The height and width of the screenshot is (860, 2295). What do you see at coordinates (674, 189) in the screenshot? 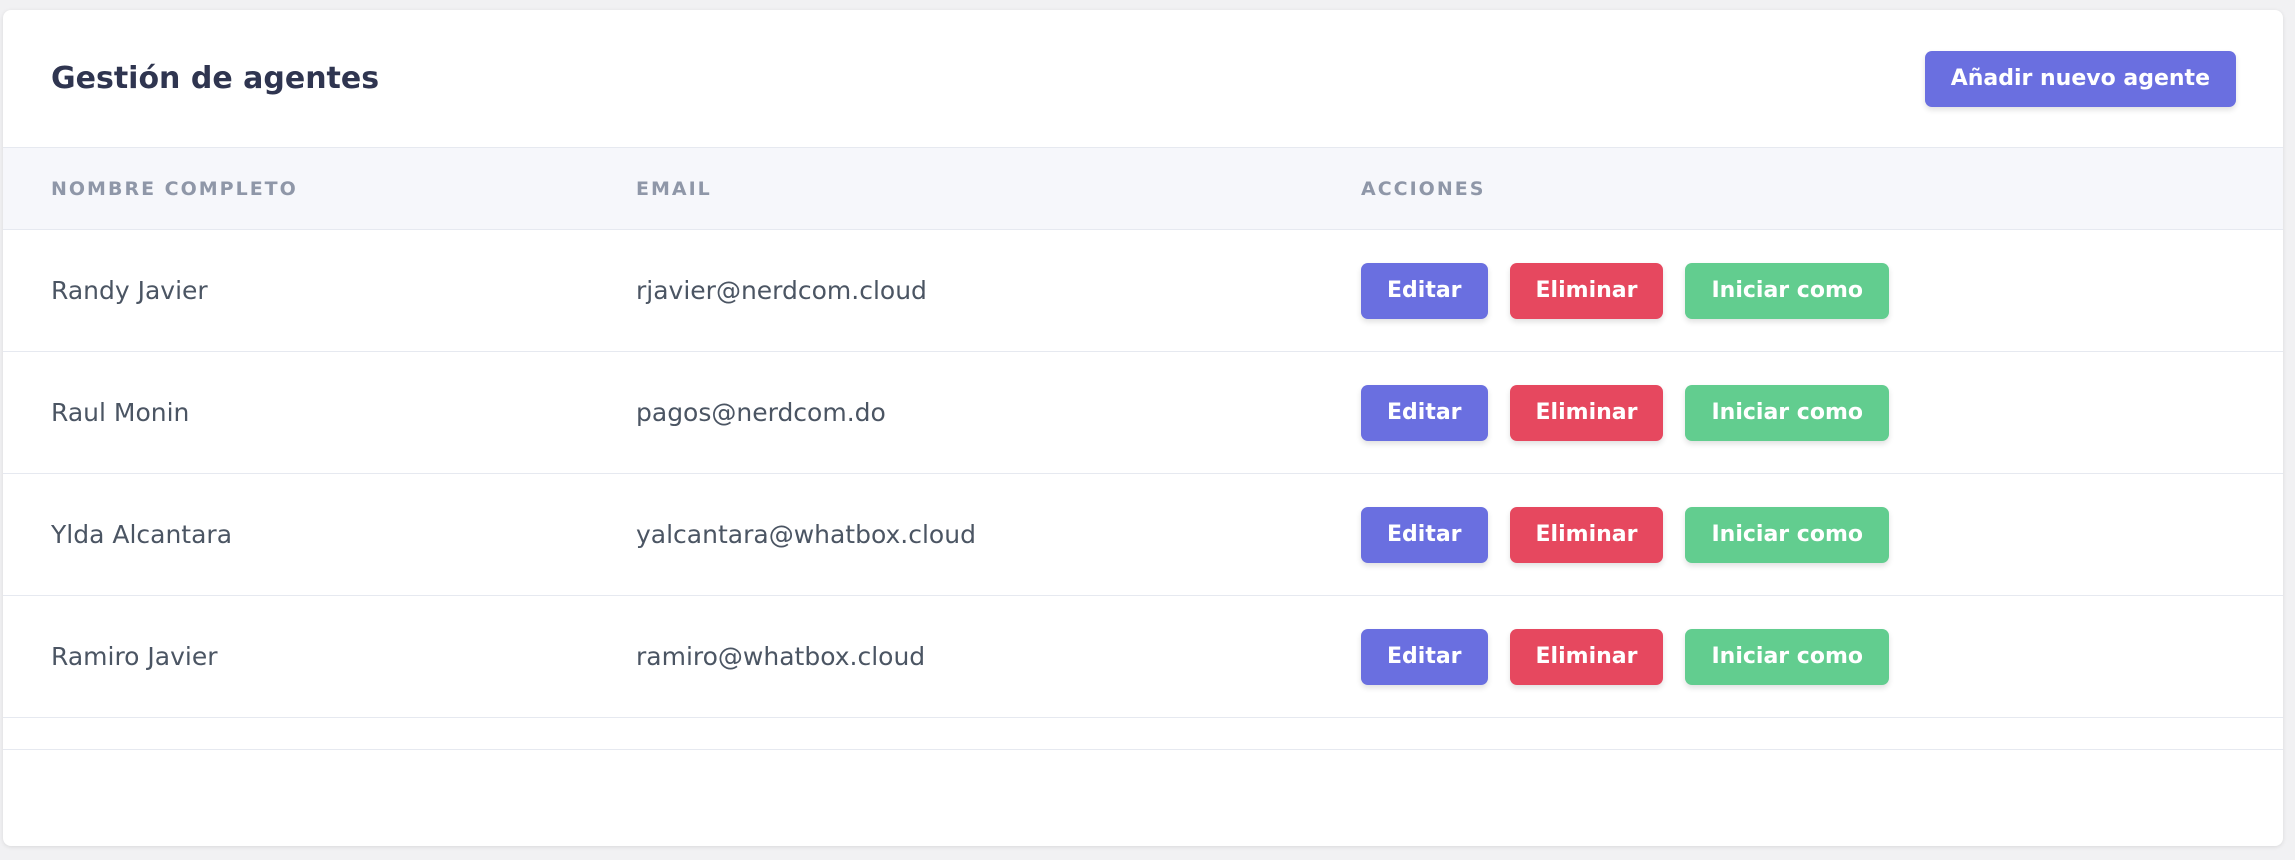
I see `column-header-email: EMAIL` at bounding box center [674, 189].